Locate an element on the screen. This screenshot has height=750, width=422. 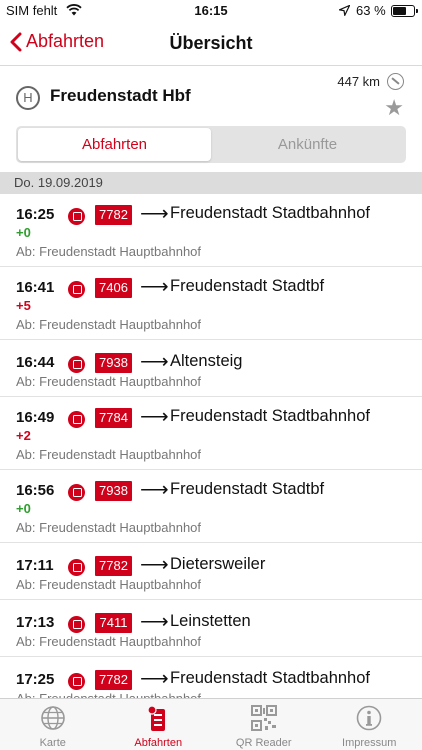
tab-bar: Karte Abfahrten QR Reader Impressum is located at coordinates (211, 724).